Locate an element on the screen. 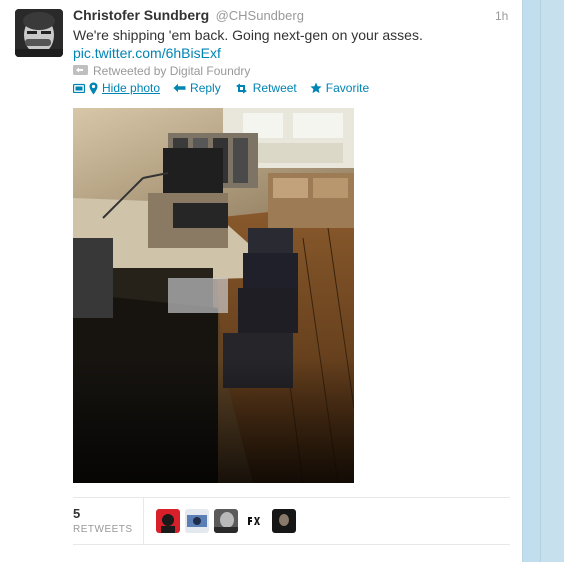  reply-action: Reply is located at coordinates (197, 88).